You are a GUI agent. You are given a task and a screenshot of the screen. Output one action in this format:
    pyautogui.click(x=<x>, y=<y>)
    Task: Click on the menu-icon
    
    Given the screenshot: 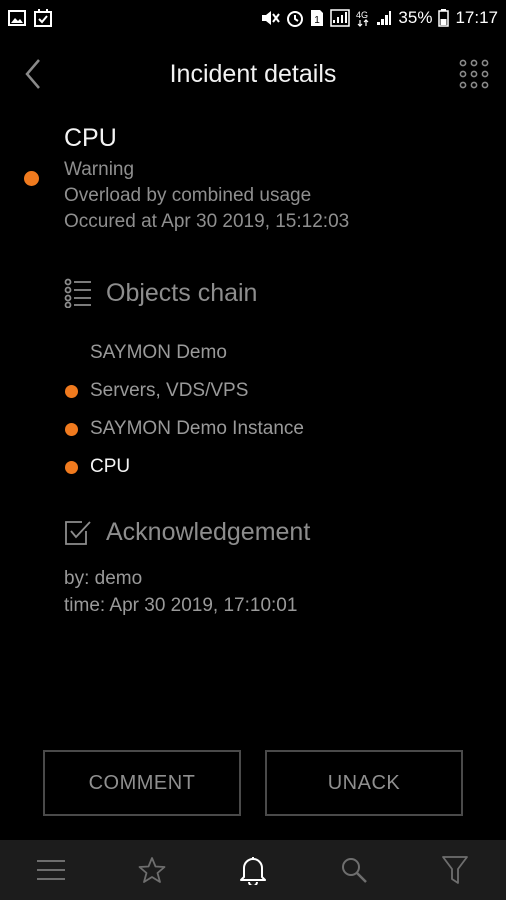 What is the action you would take?
    pyautogui.click(x=50, y=870)
    